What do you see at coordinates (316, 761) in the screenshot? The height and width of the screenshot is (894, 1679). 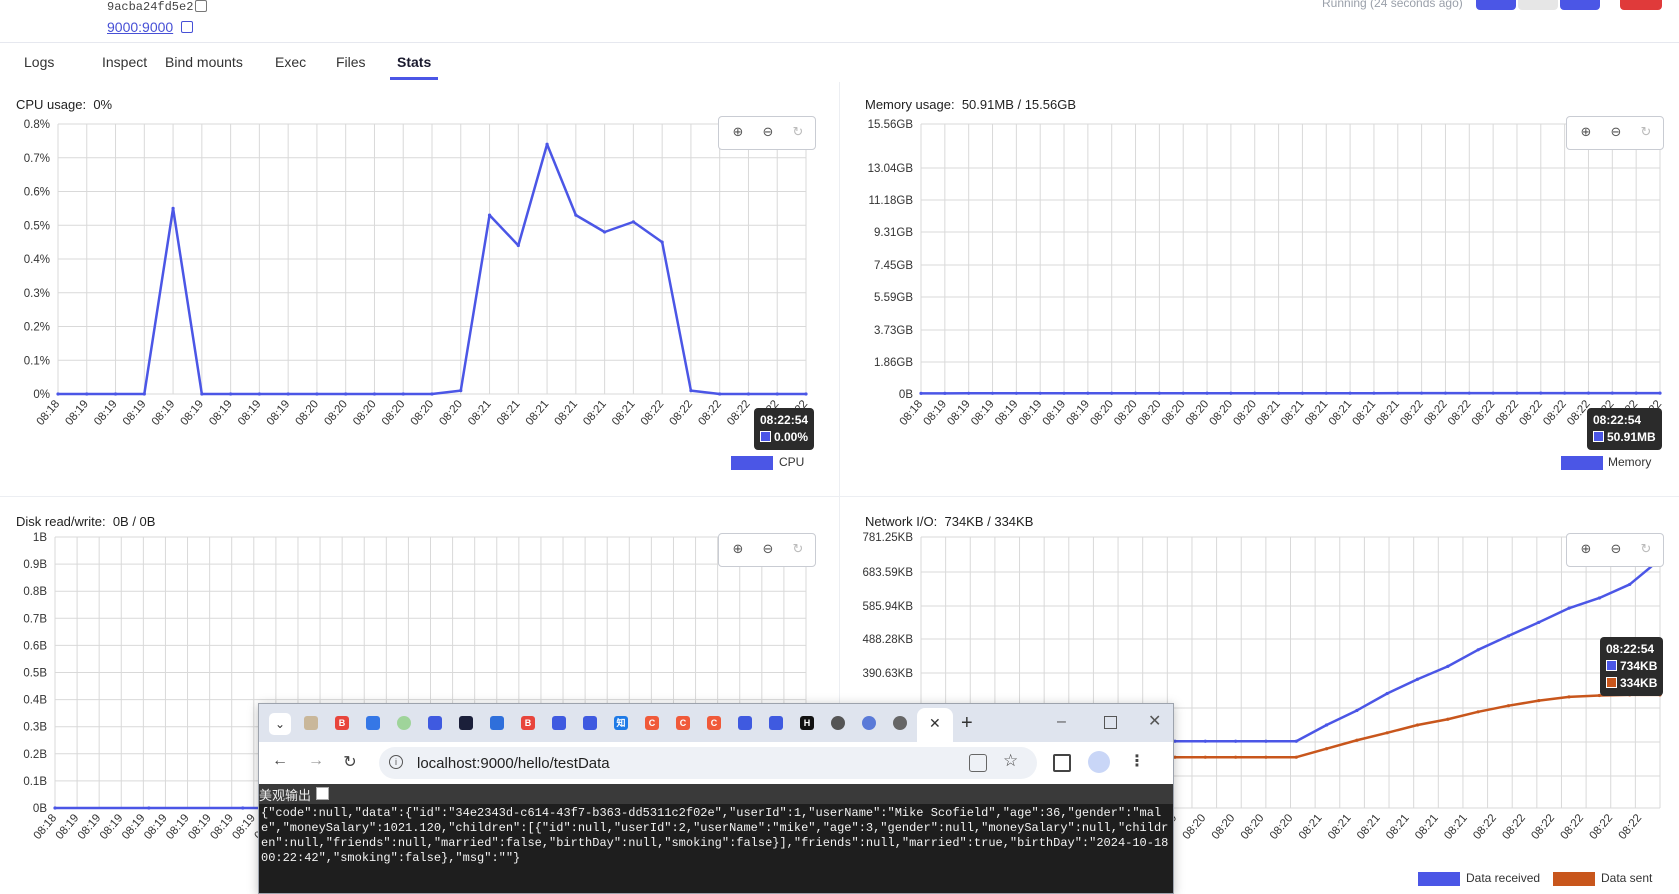 I see `forward-icon: →` at bounding box center [316, 761].